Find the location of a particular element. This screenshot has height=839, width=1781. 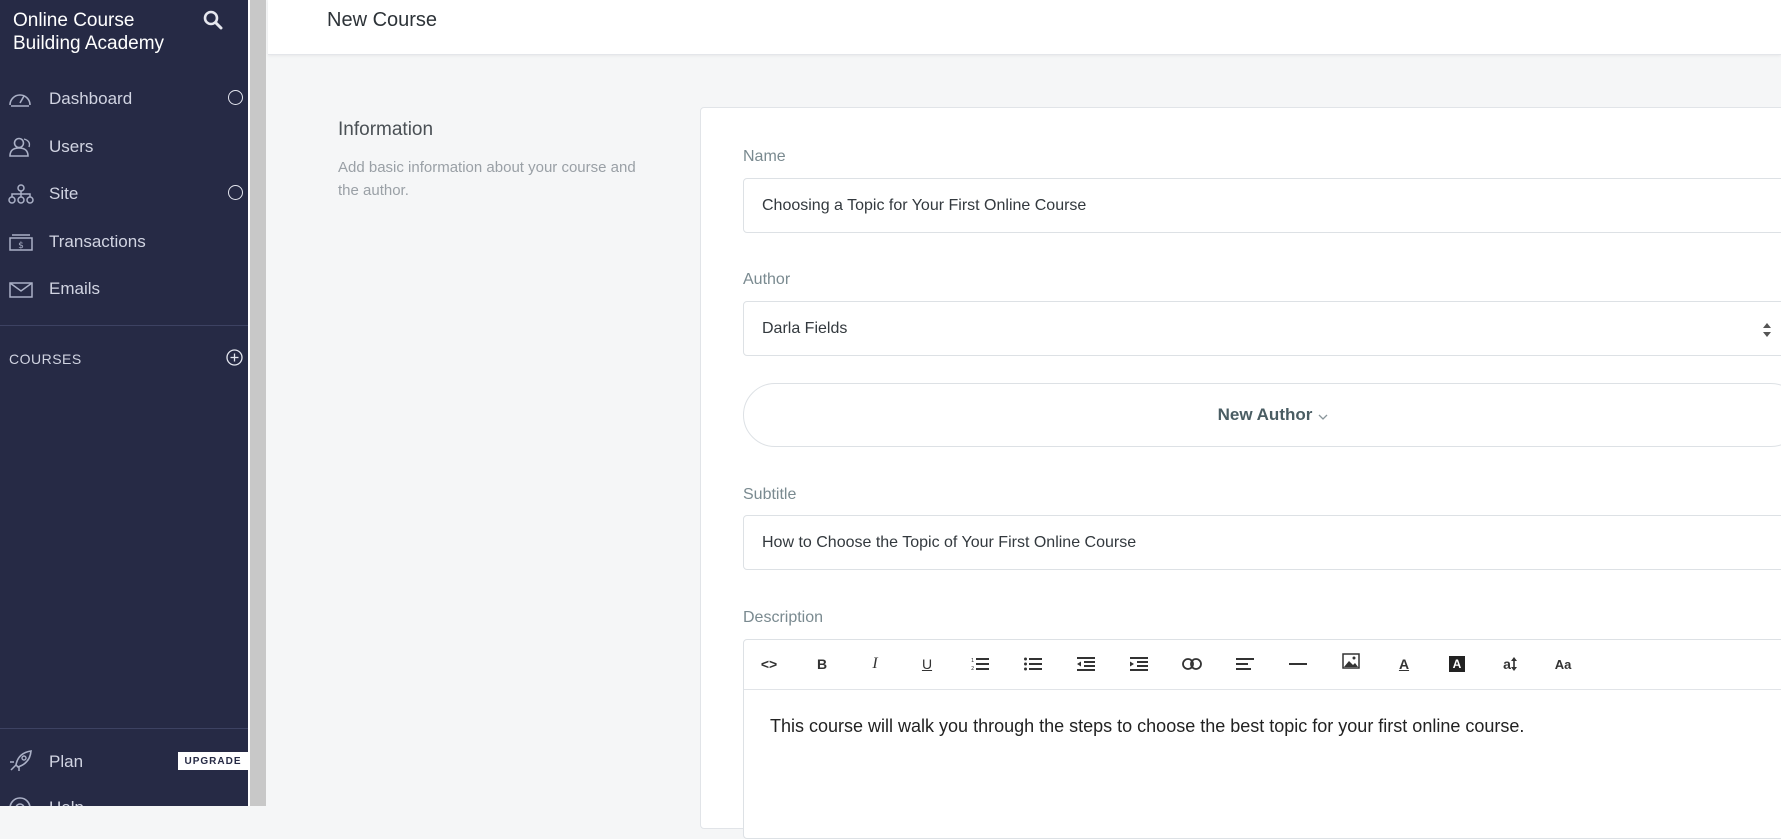

brand-name: Online Course Building Academy is located at coordinates (108, 32).